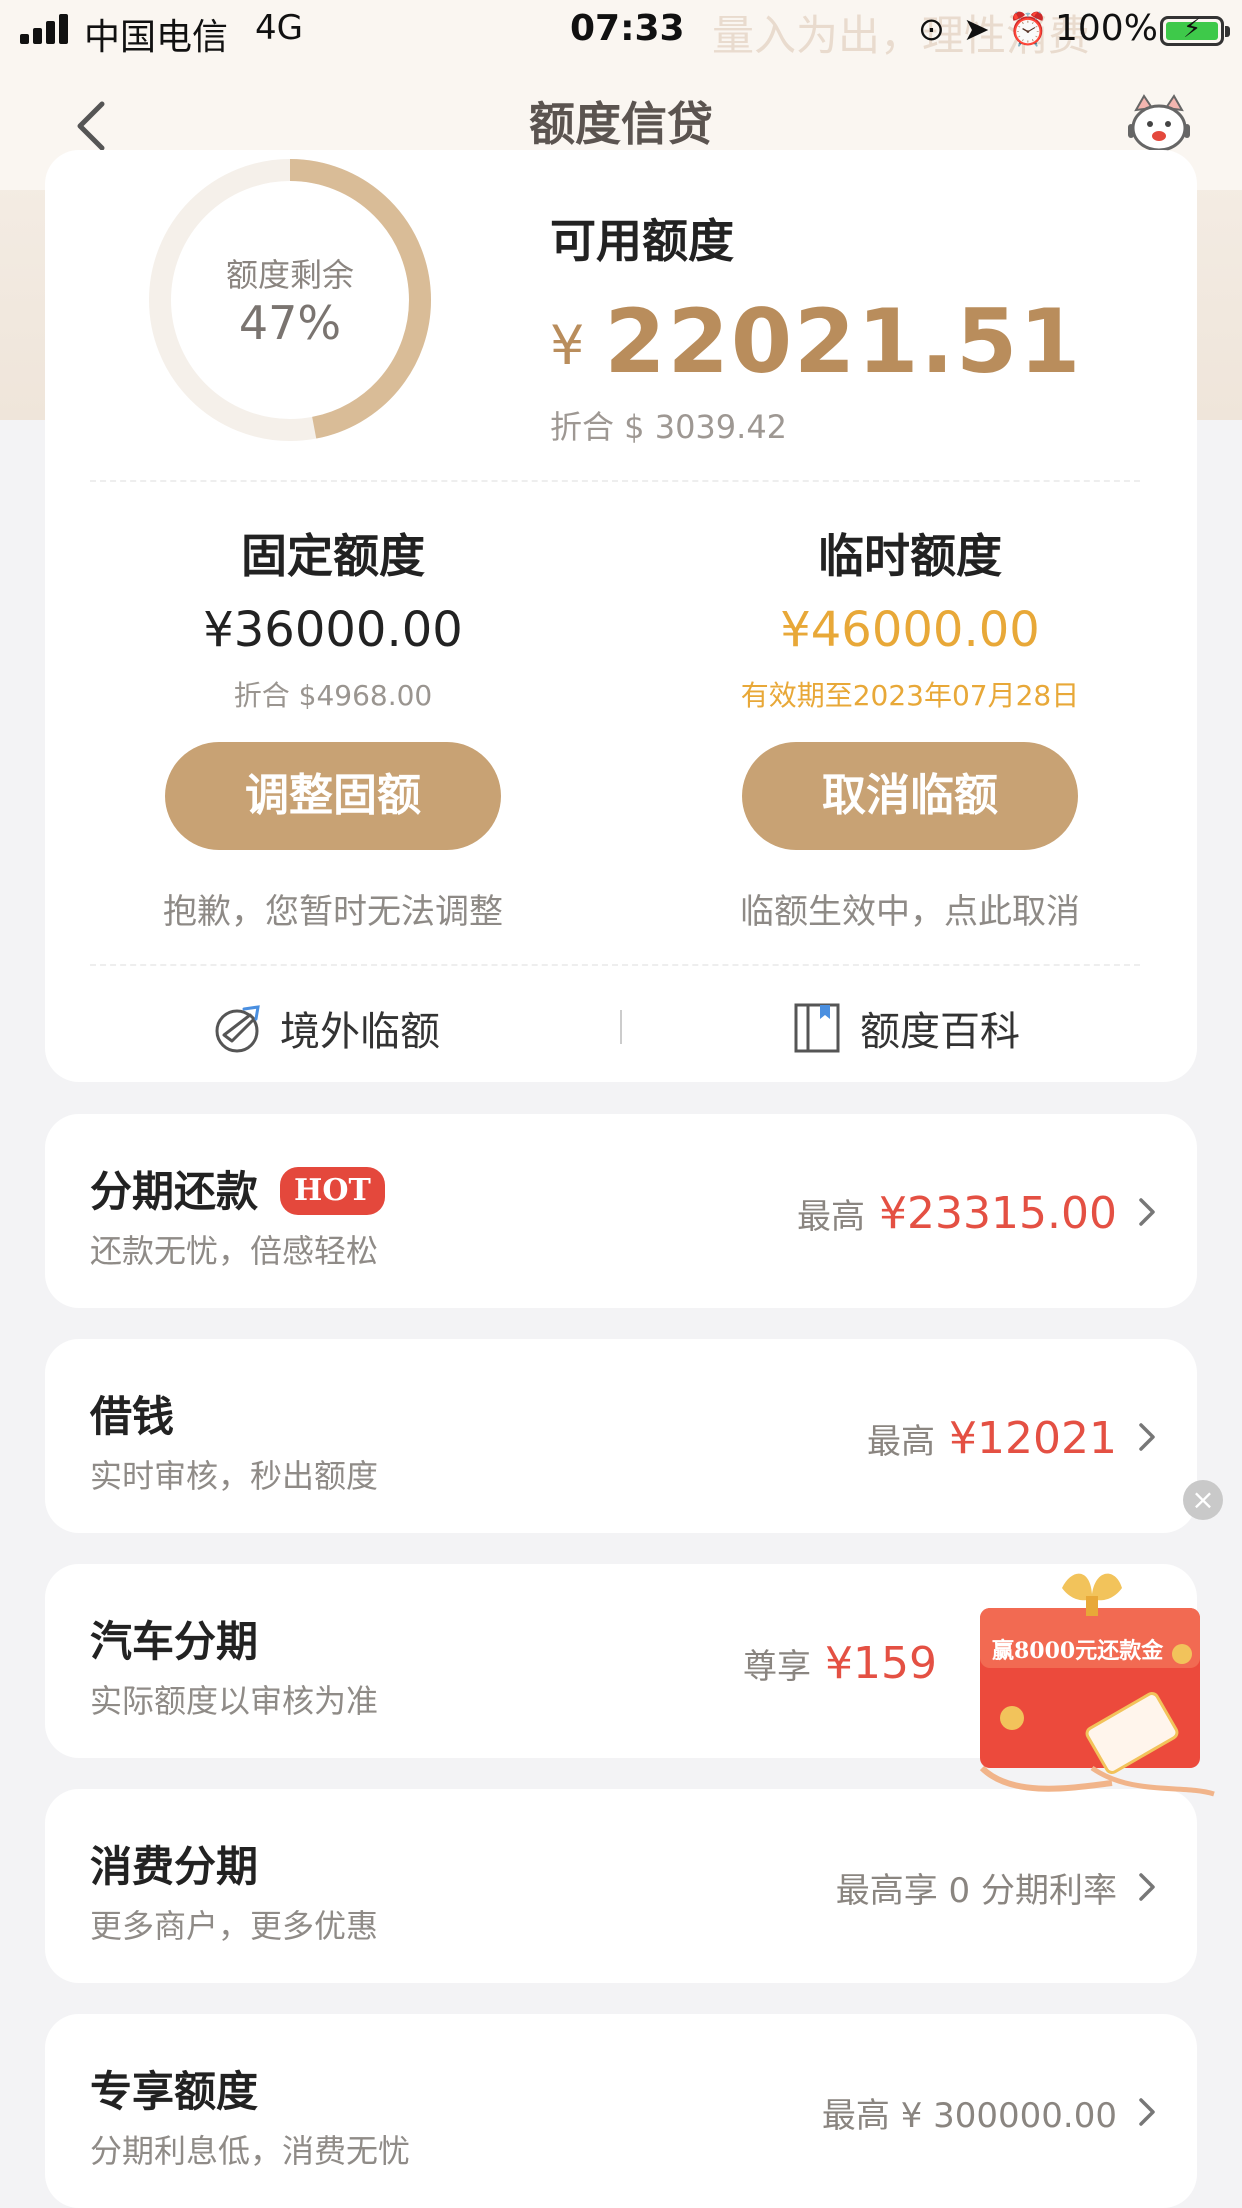  What do you see at coordinates (910, 630) in the screenshot?
I see `temp-credit-amount: ¥46000.00` at bounding box center [910, 630].